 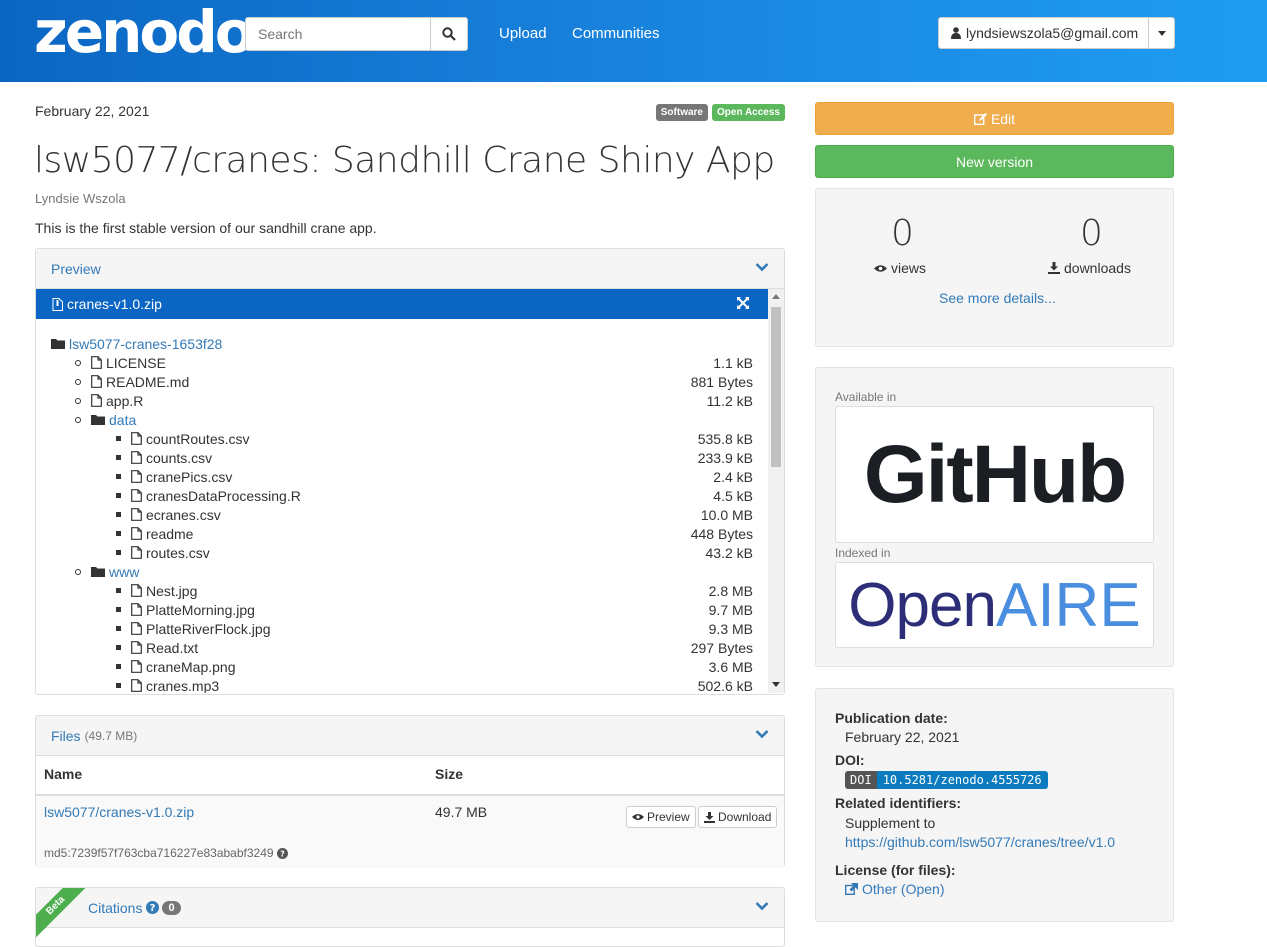 I want to click on file-size: 881 Bytes, so click(x=721, y=381).